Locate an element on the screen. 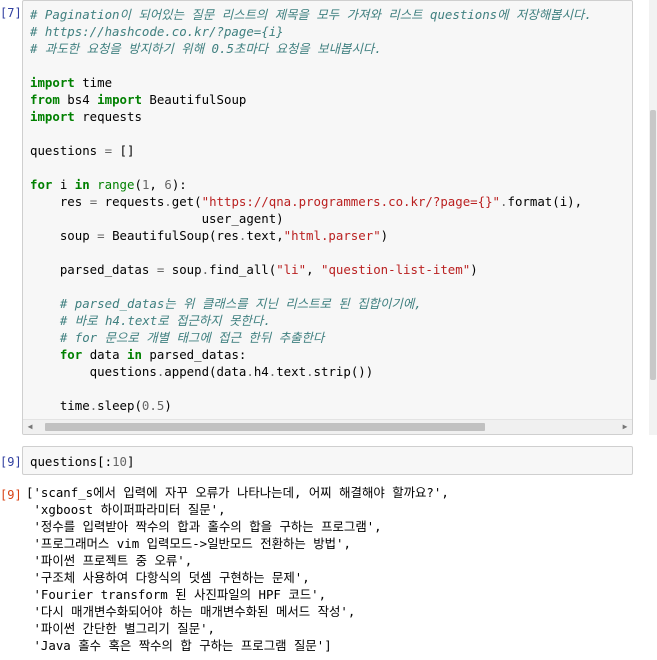 The width and height of the screenshot is (657, 660). code-line: # https://hashcode.co.kr/?page={i} is located at coordinates (157, 31).